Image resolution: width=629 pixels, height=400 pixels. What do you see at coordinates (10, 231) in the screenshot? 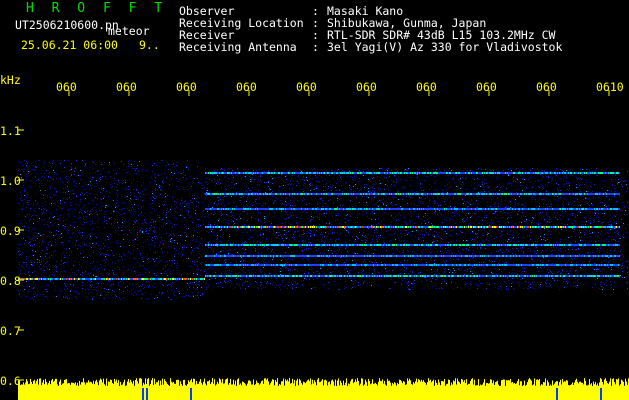
I see `freq-tick-label: 0.9` at bounding box center [10, 231].